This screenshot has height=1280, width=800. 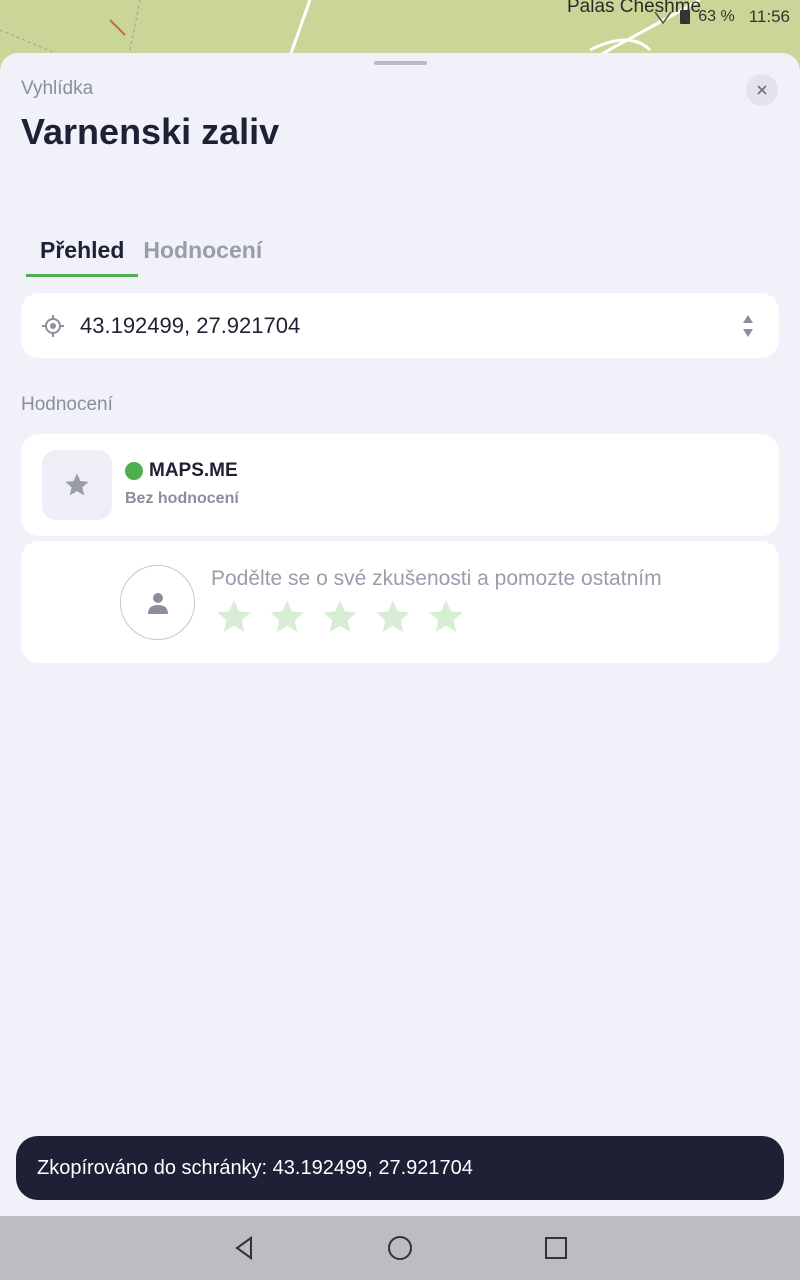 I want to click on tab-bar: Přehled Hodnocení, so click(x=151, y=255).